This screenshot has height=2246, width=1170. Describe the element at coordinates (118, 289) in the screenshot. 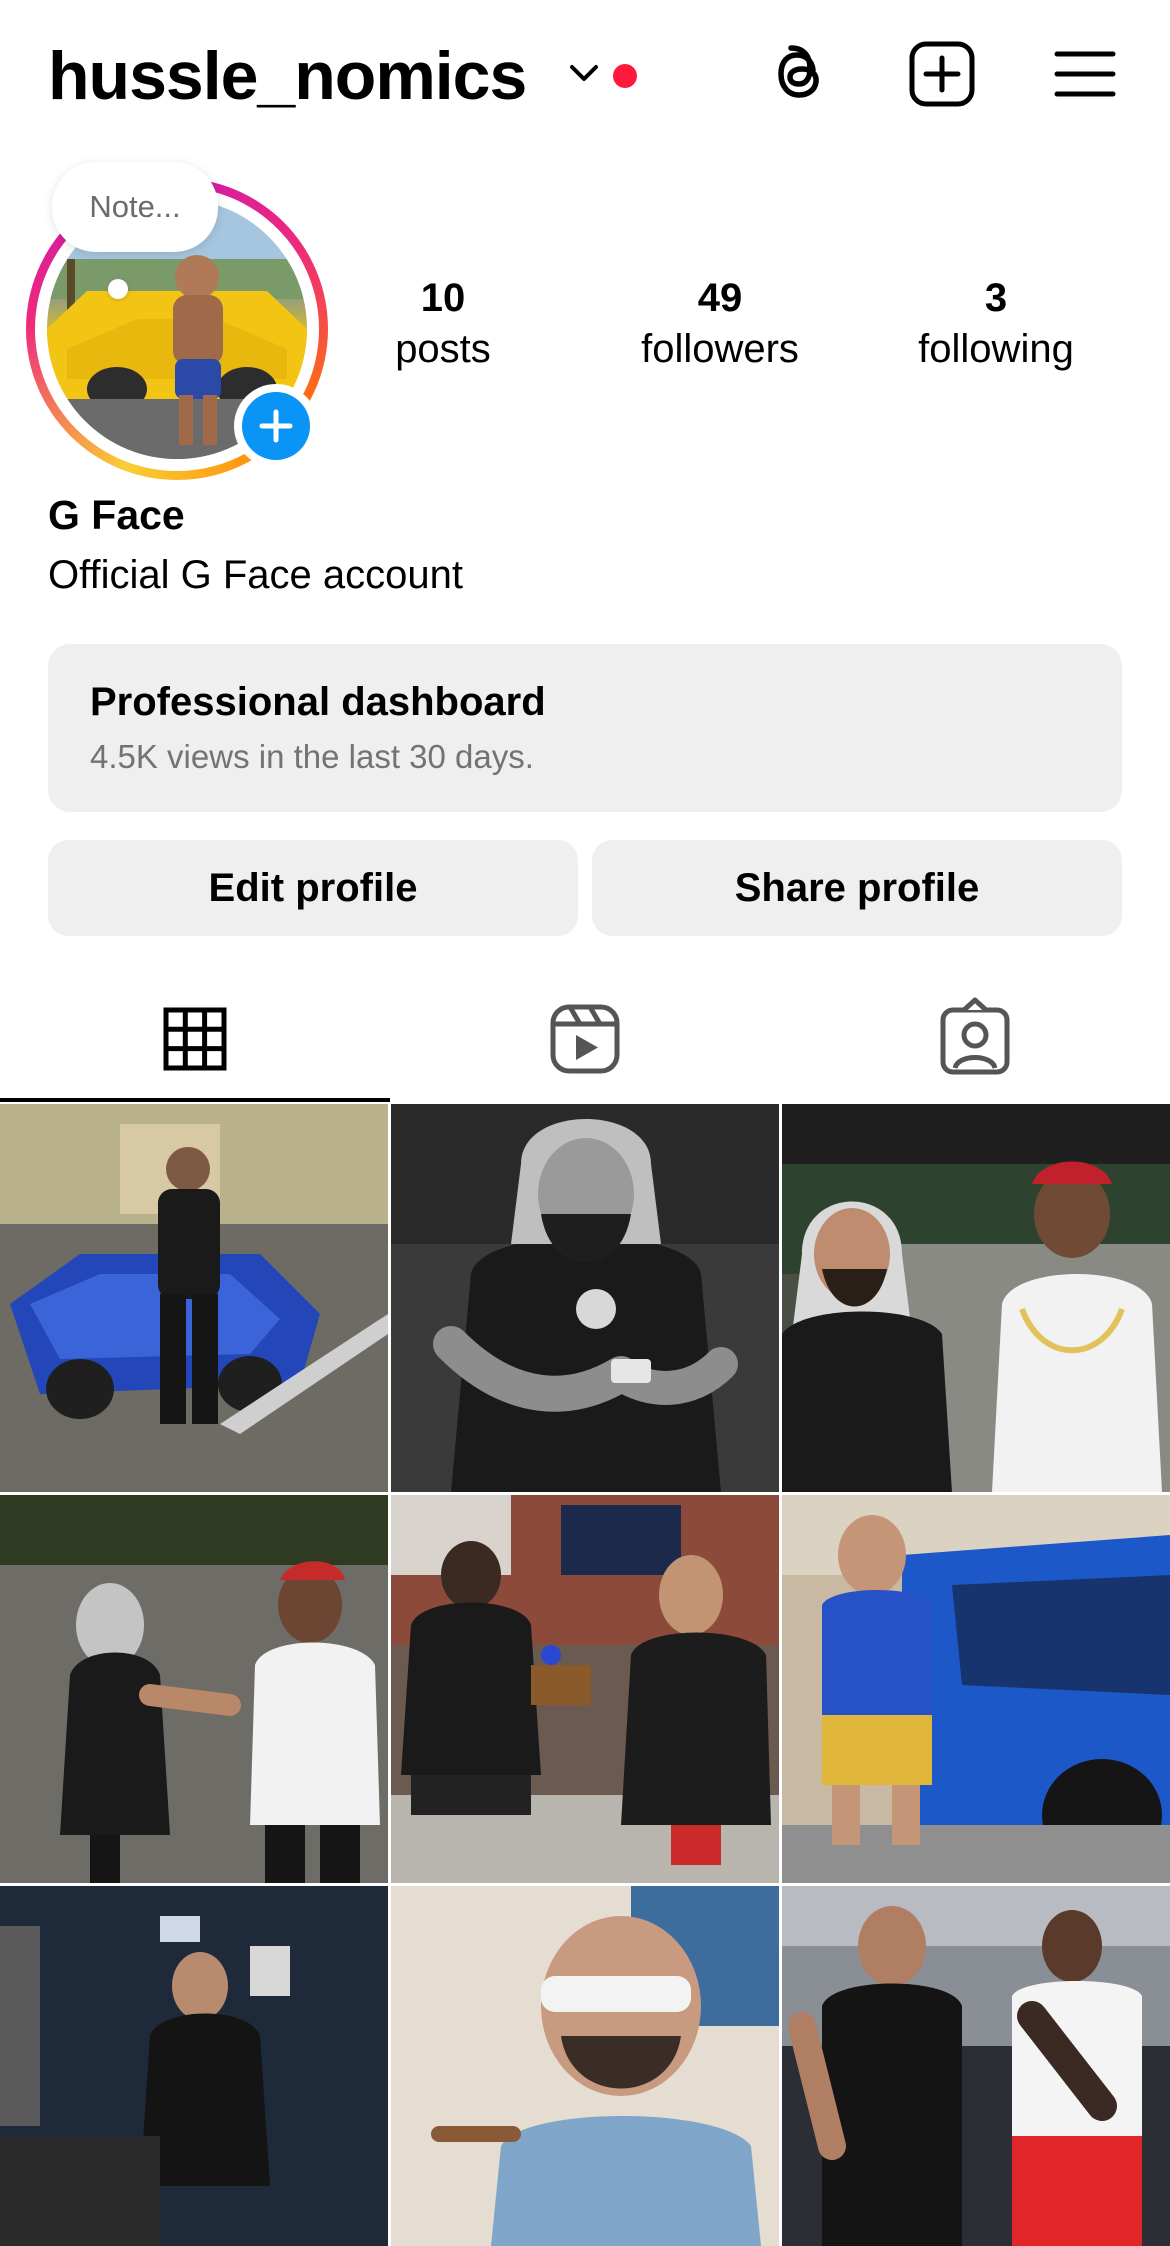

I see `note-bubble-tail` at that location.